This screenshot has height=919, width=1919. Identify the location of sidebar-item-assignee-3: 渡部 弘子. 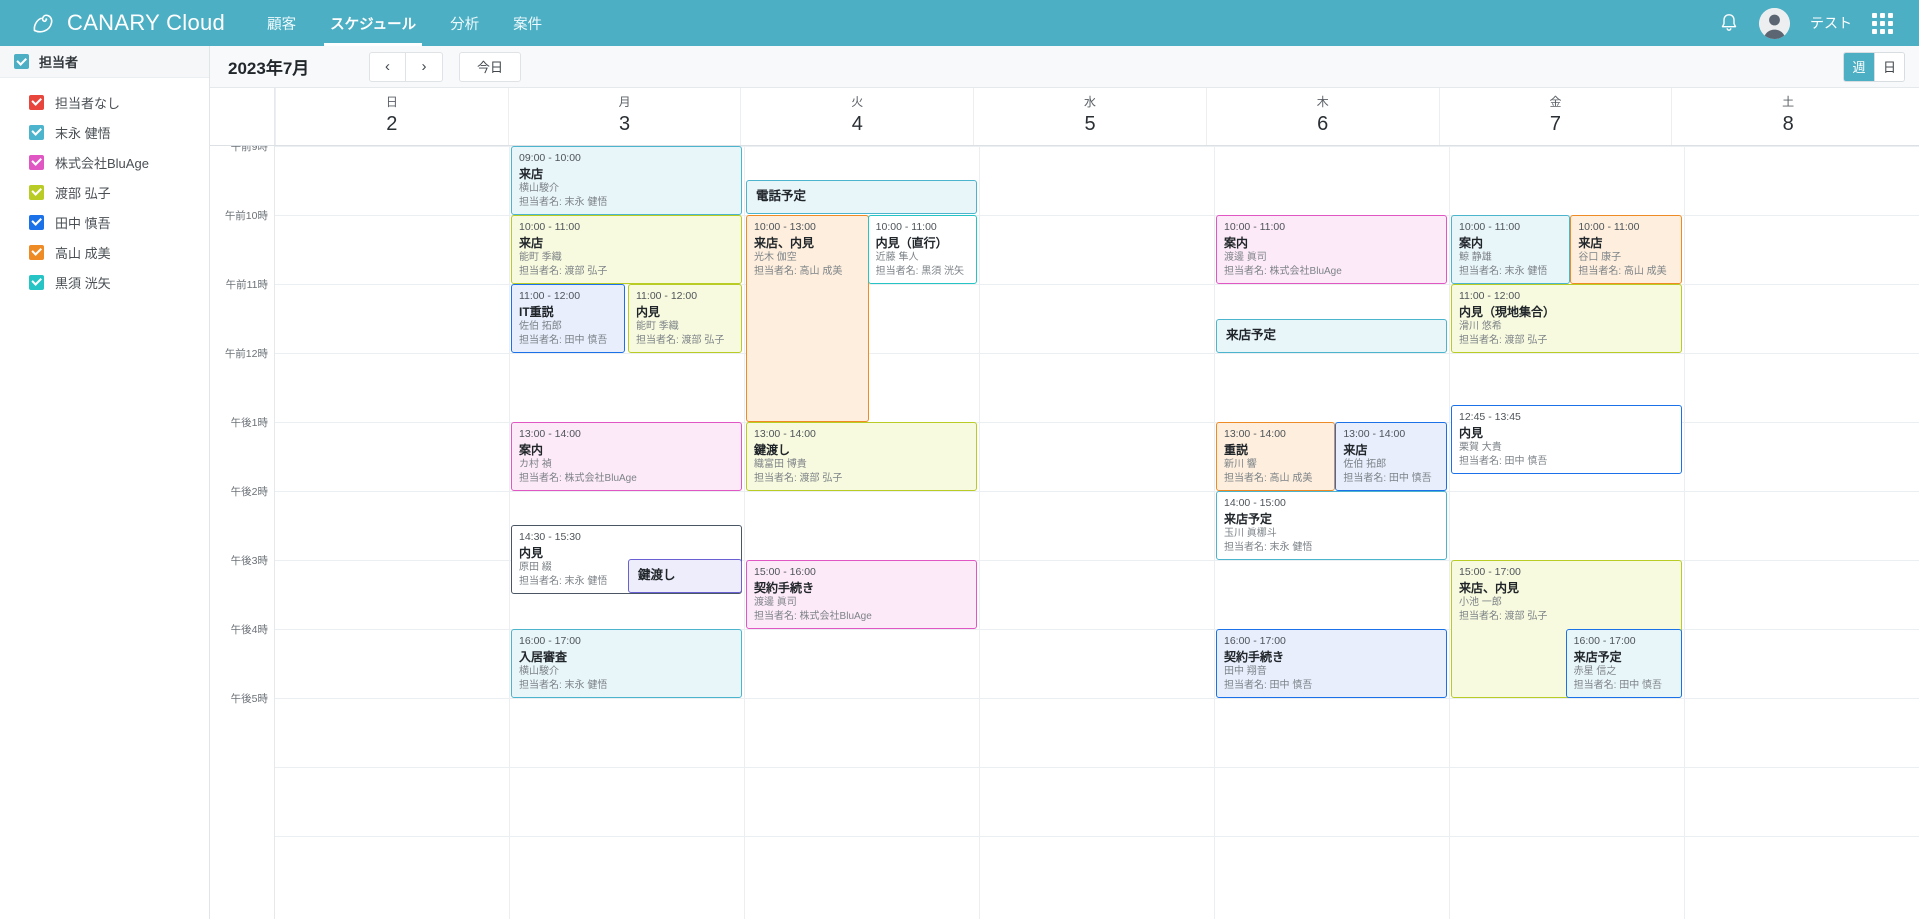
(104, 192).